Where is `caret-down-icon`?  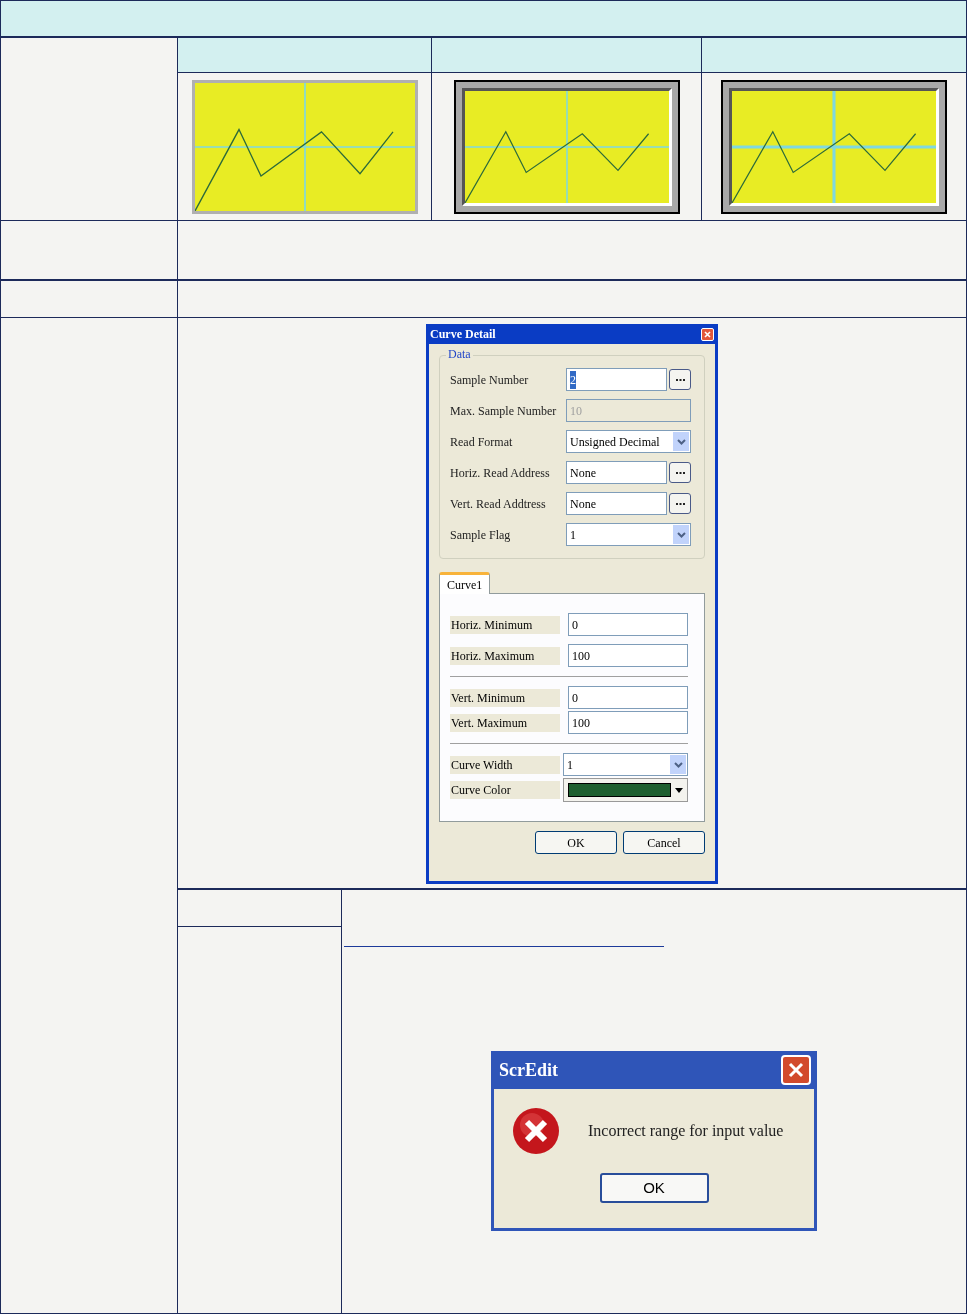
caret-down-icon is located at coordinates (679, 790).